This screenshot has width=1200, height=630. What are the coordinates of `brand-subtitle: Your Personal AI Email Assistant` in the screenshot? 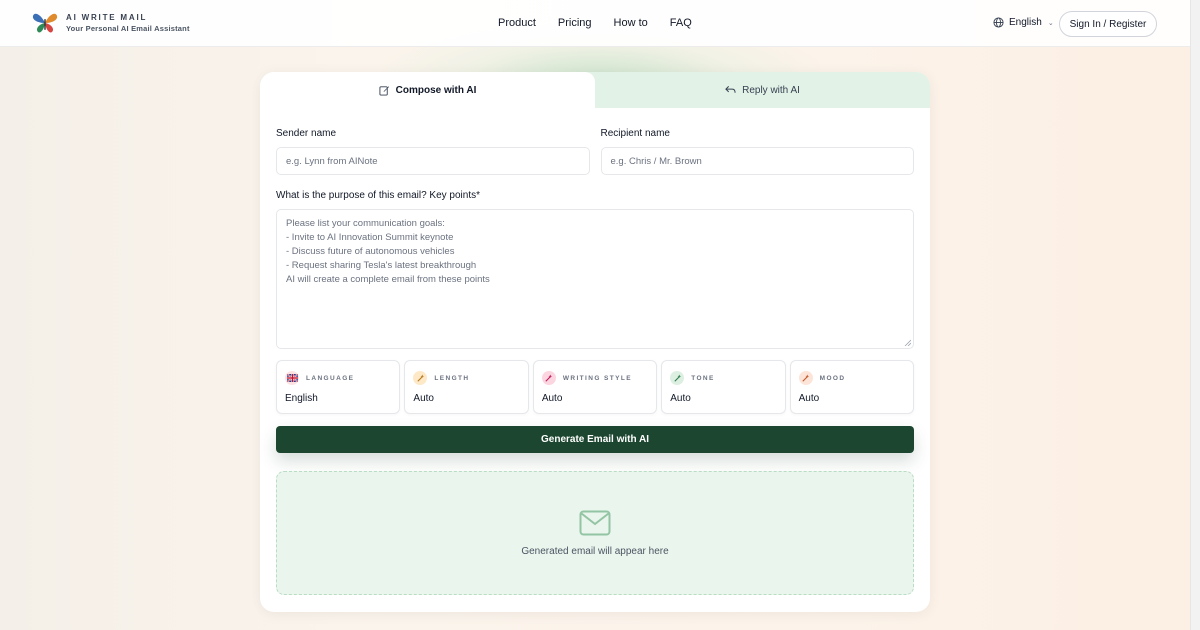 It's located at (128, 28).